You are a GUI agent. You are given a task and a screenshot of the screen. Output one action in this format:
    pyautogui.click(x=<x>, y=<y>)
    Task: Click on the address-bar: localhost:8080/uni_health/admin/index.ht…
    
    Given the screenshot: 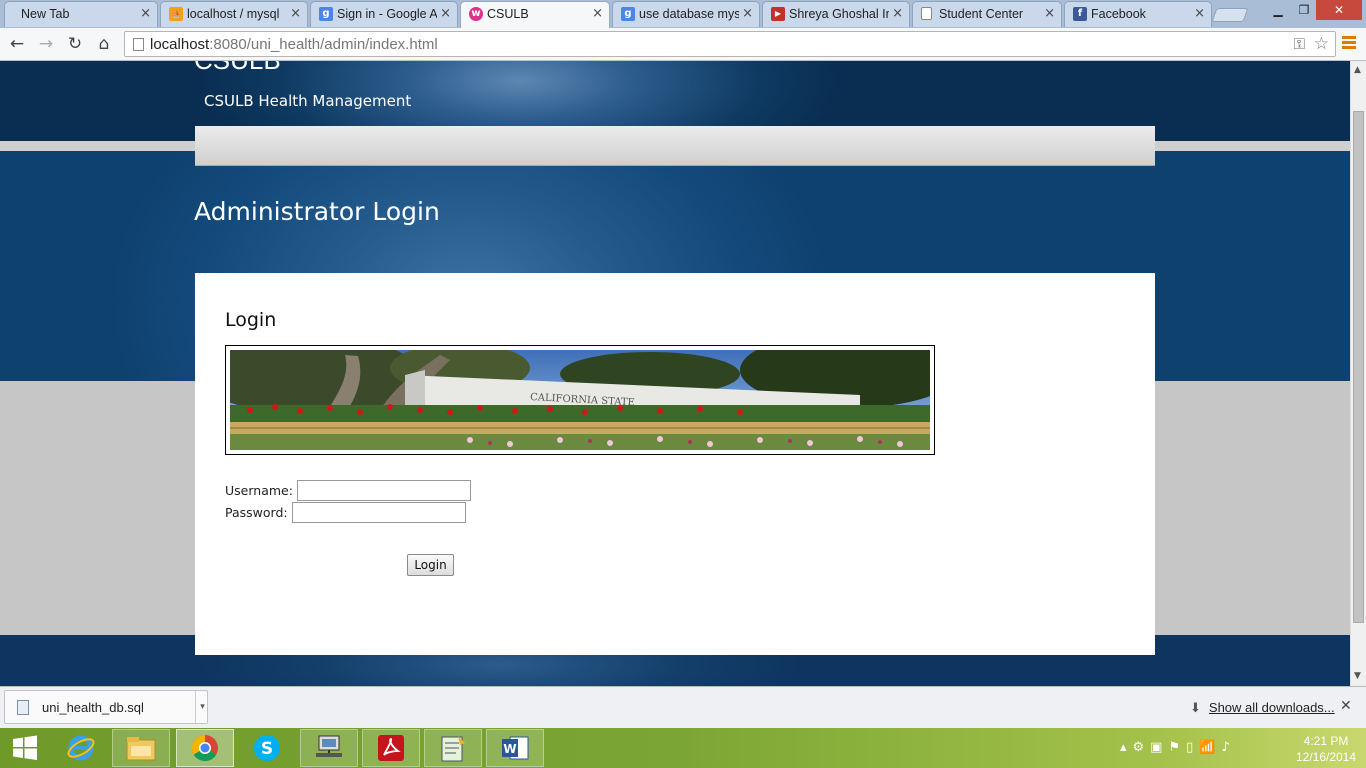 What is the action you would take?
    pyautogui.click(x=730, y=44)
    